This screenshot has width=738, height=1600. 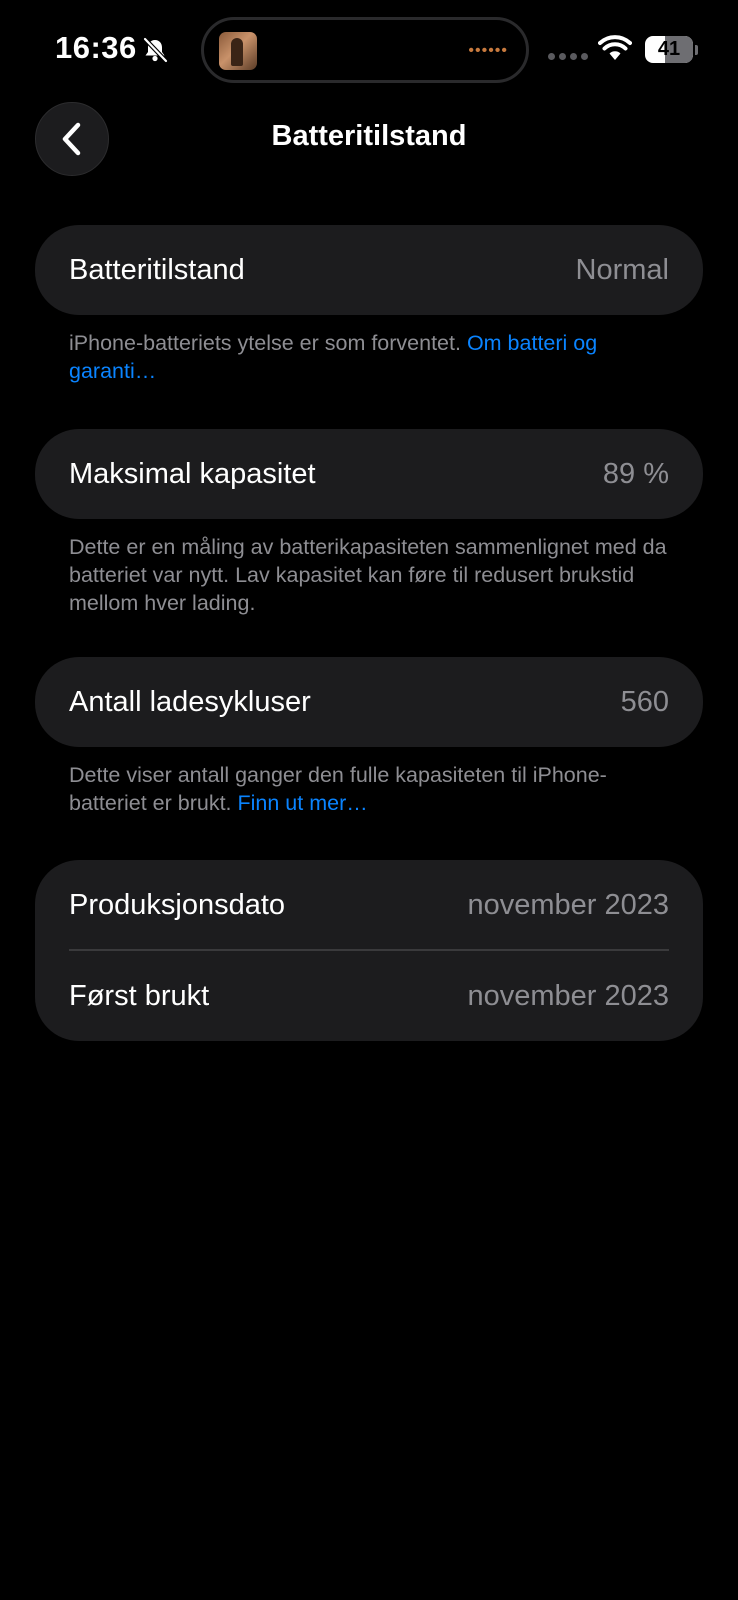 What do you see at coordinates (155, 50) in the screenshot?
I see `bell-slash-icon` at bounding box center [155, 50].